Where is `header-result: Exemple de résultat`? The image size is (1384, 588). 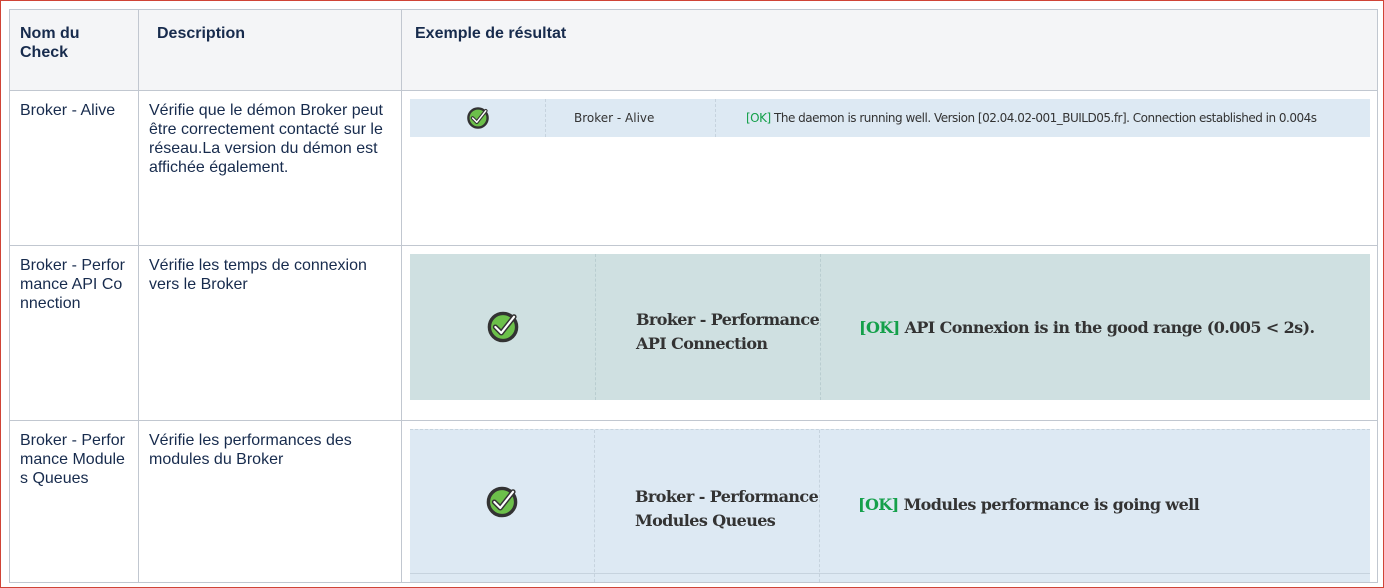
header-result: Exemple de résultat is located at coordinates (889, 50).